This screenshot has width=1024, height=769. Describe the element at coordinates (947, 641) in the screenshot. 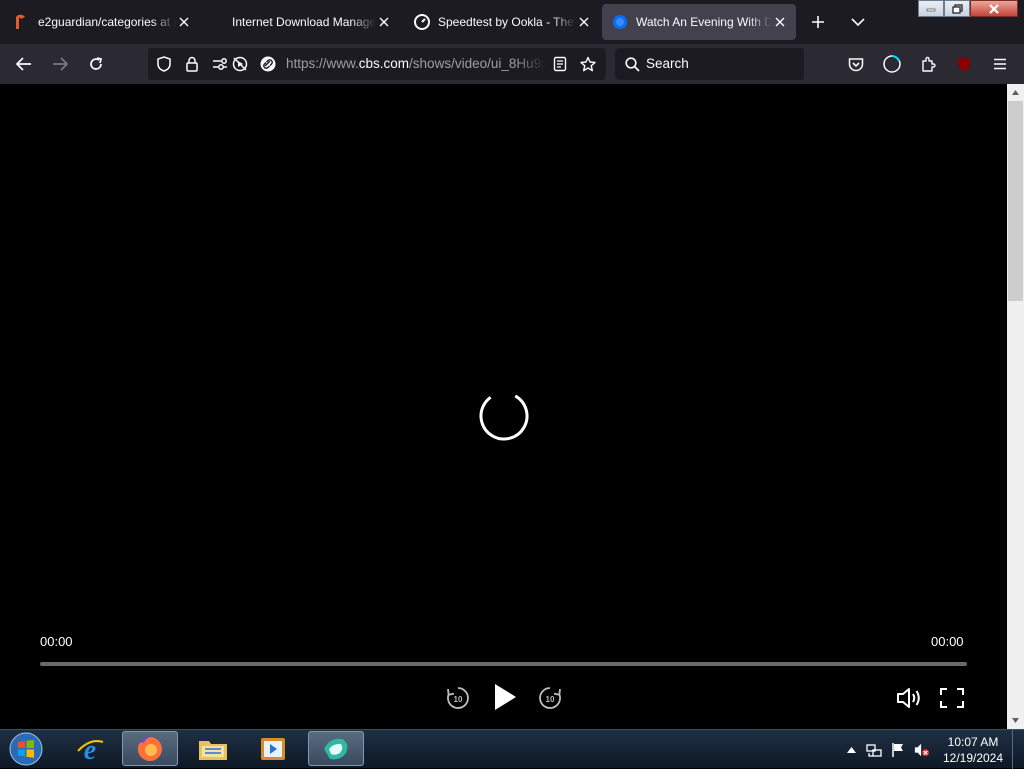

I see `duration: 00:00` at that location.